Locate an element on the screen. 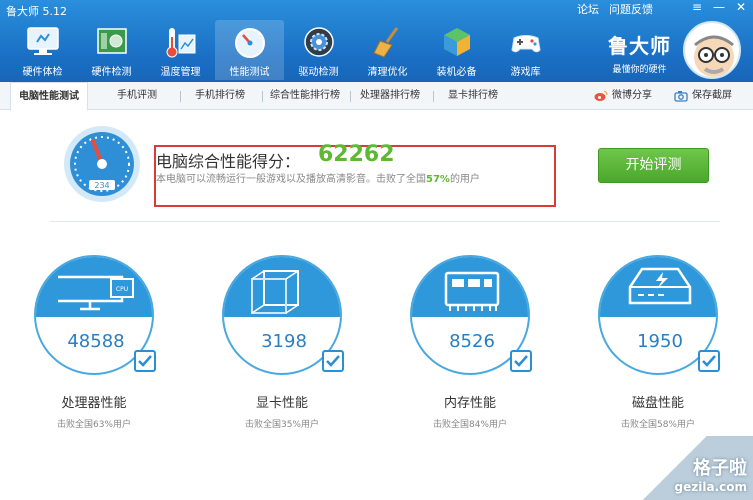  brand: 鲁大师 最懂你的硬件 is located at coordinates (639, 52).